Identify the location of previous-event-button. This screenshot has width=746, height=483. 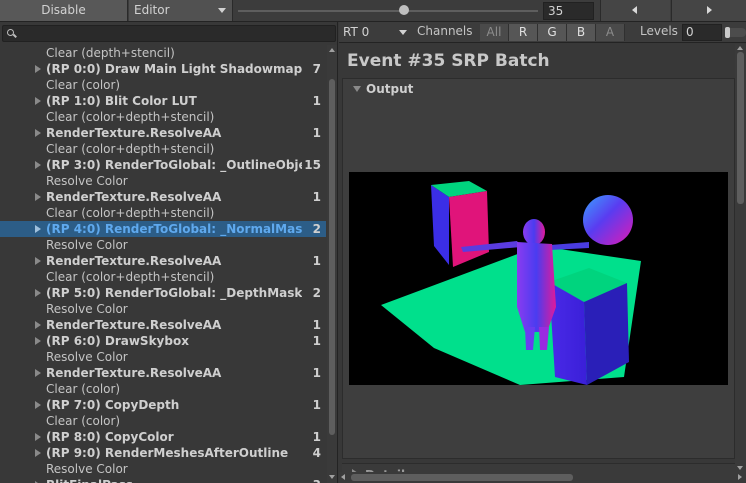
(635, 10).